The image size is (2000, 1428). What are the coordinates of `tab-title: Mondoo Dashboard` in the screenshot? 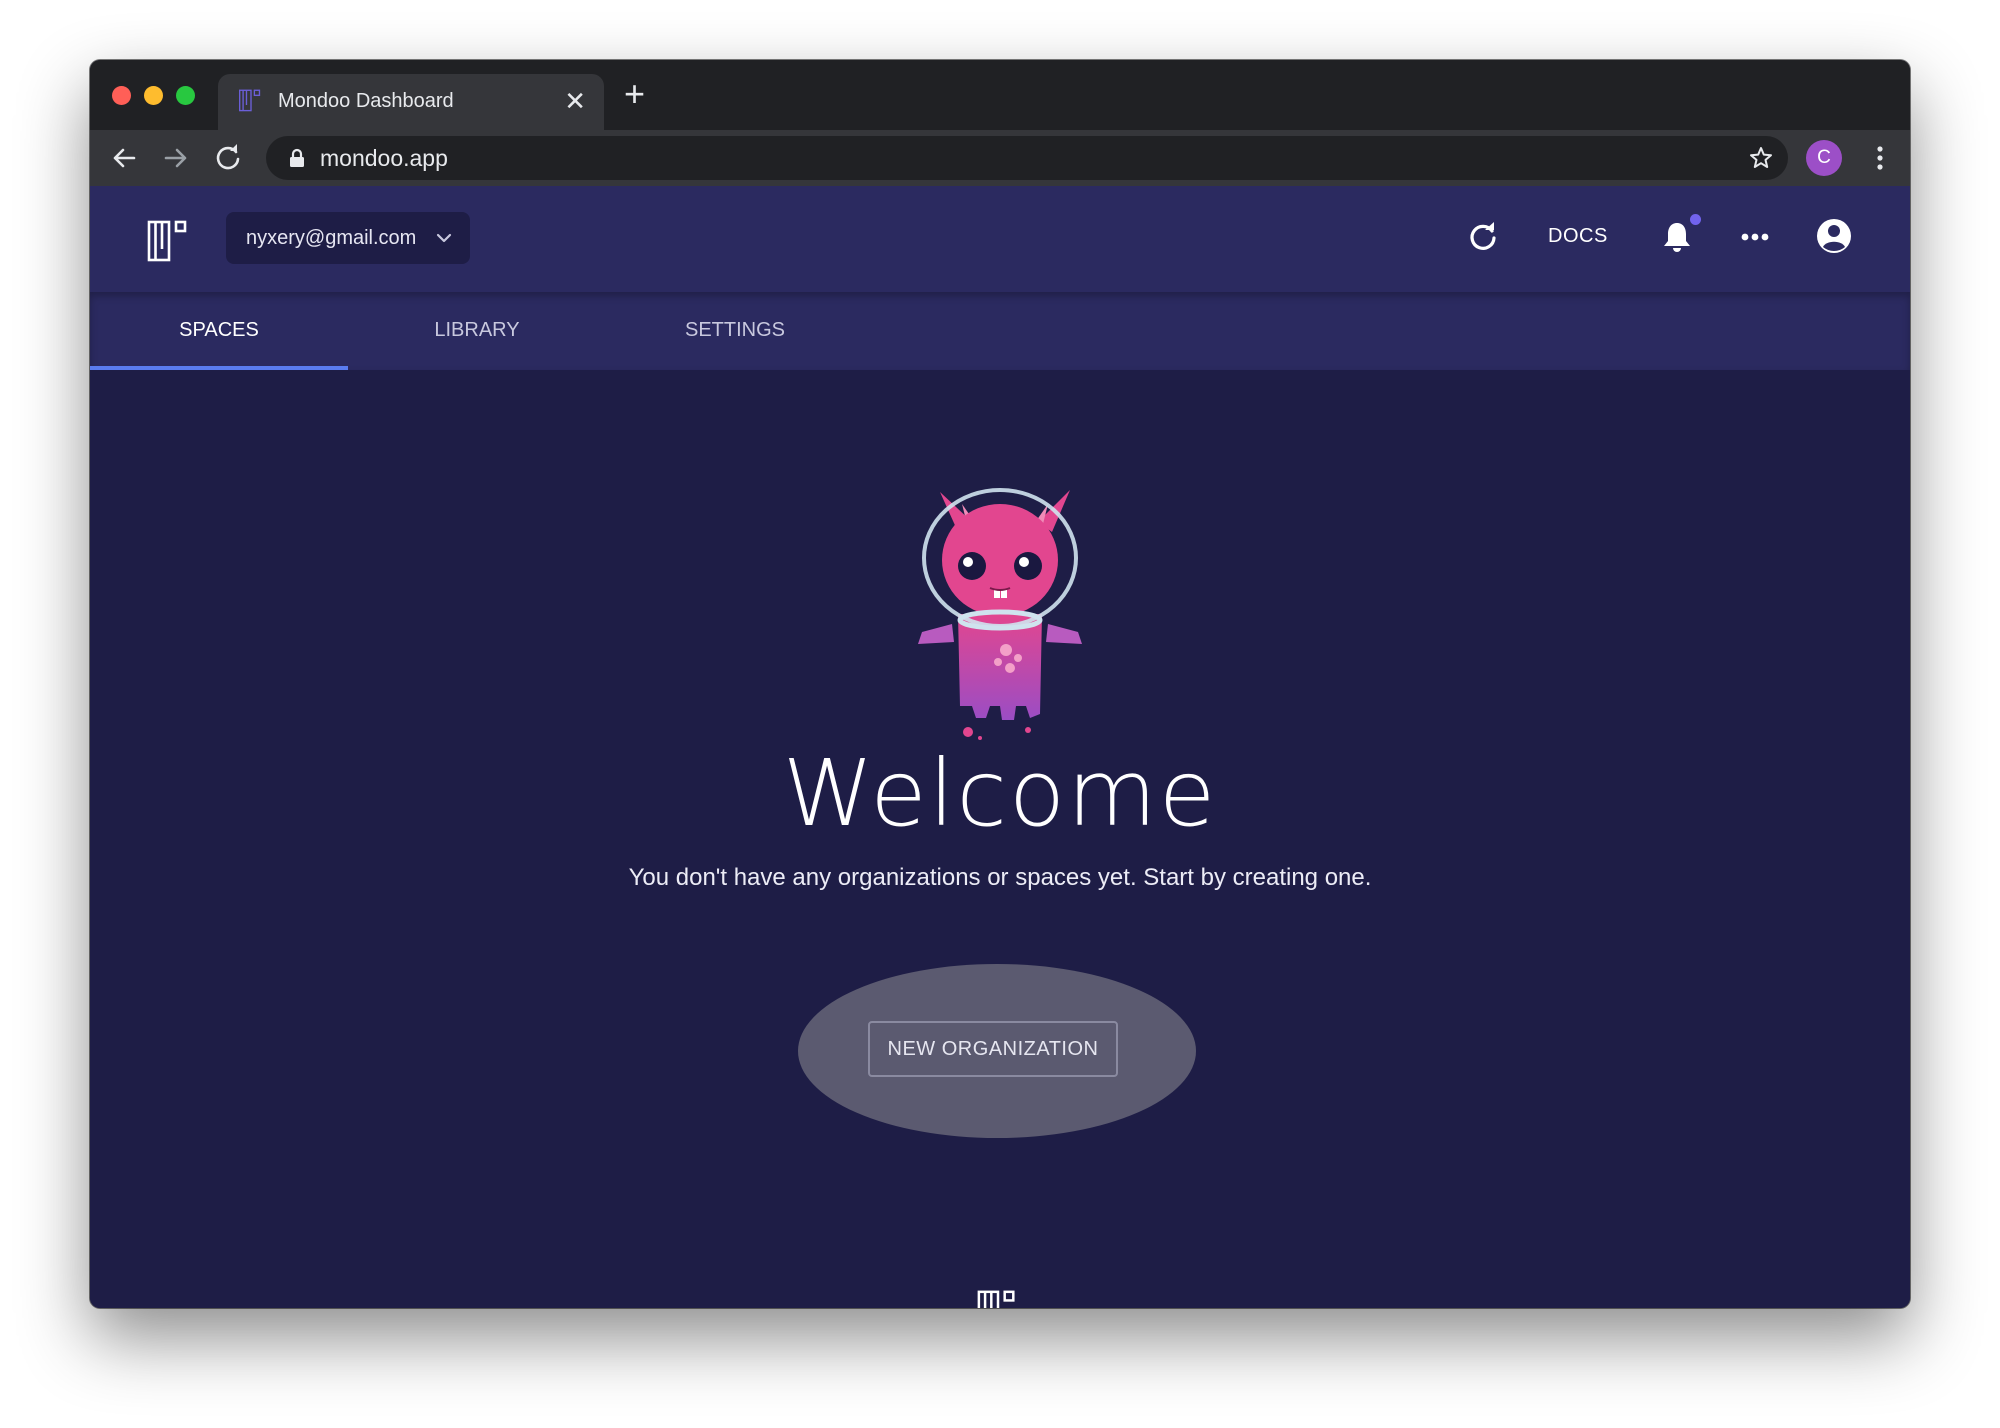 It's located at (366, 101).